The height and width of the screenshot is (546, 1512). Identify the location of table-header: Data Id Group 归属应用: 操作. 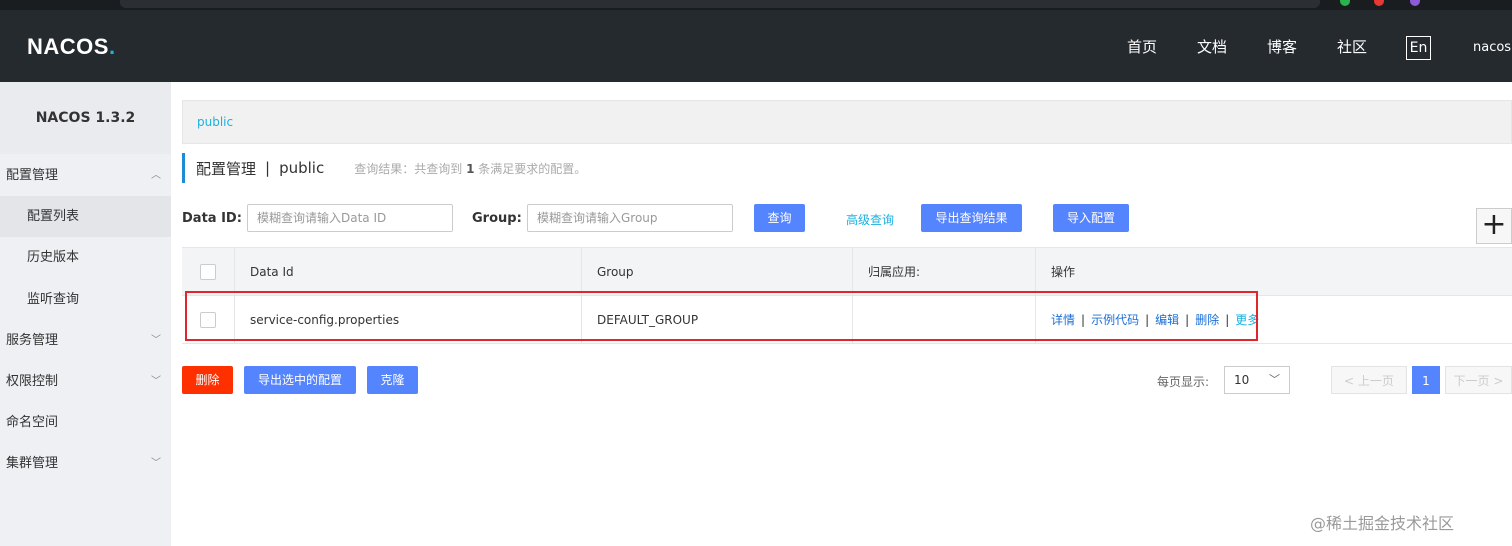
(847, 271).